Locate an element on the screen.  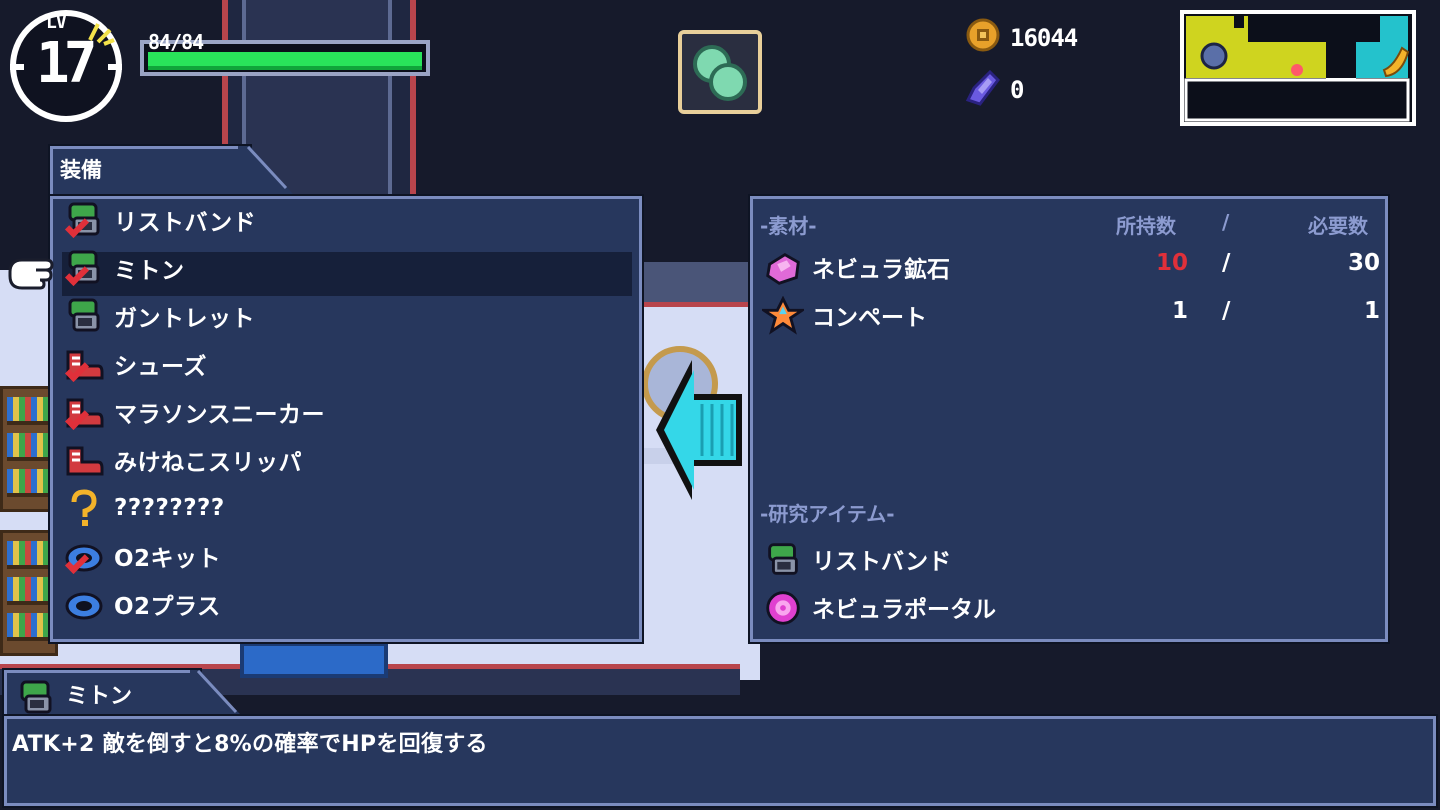
equipment-item-label: みけねこスリッパ is located at coordinates (208, 463).